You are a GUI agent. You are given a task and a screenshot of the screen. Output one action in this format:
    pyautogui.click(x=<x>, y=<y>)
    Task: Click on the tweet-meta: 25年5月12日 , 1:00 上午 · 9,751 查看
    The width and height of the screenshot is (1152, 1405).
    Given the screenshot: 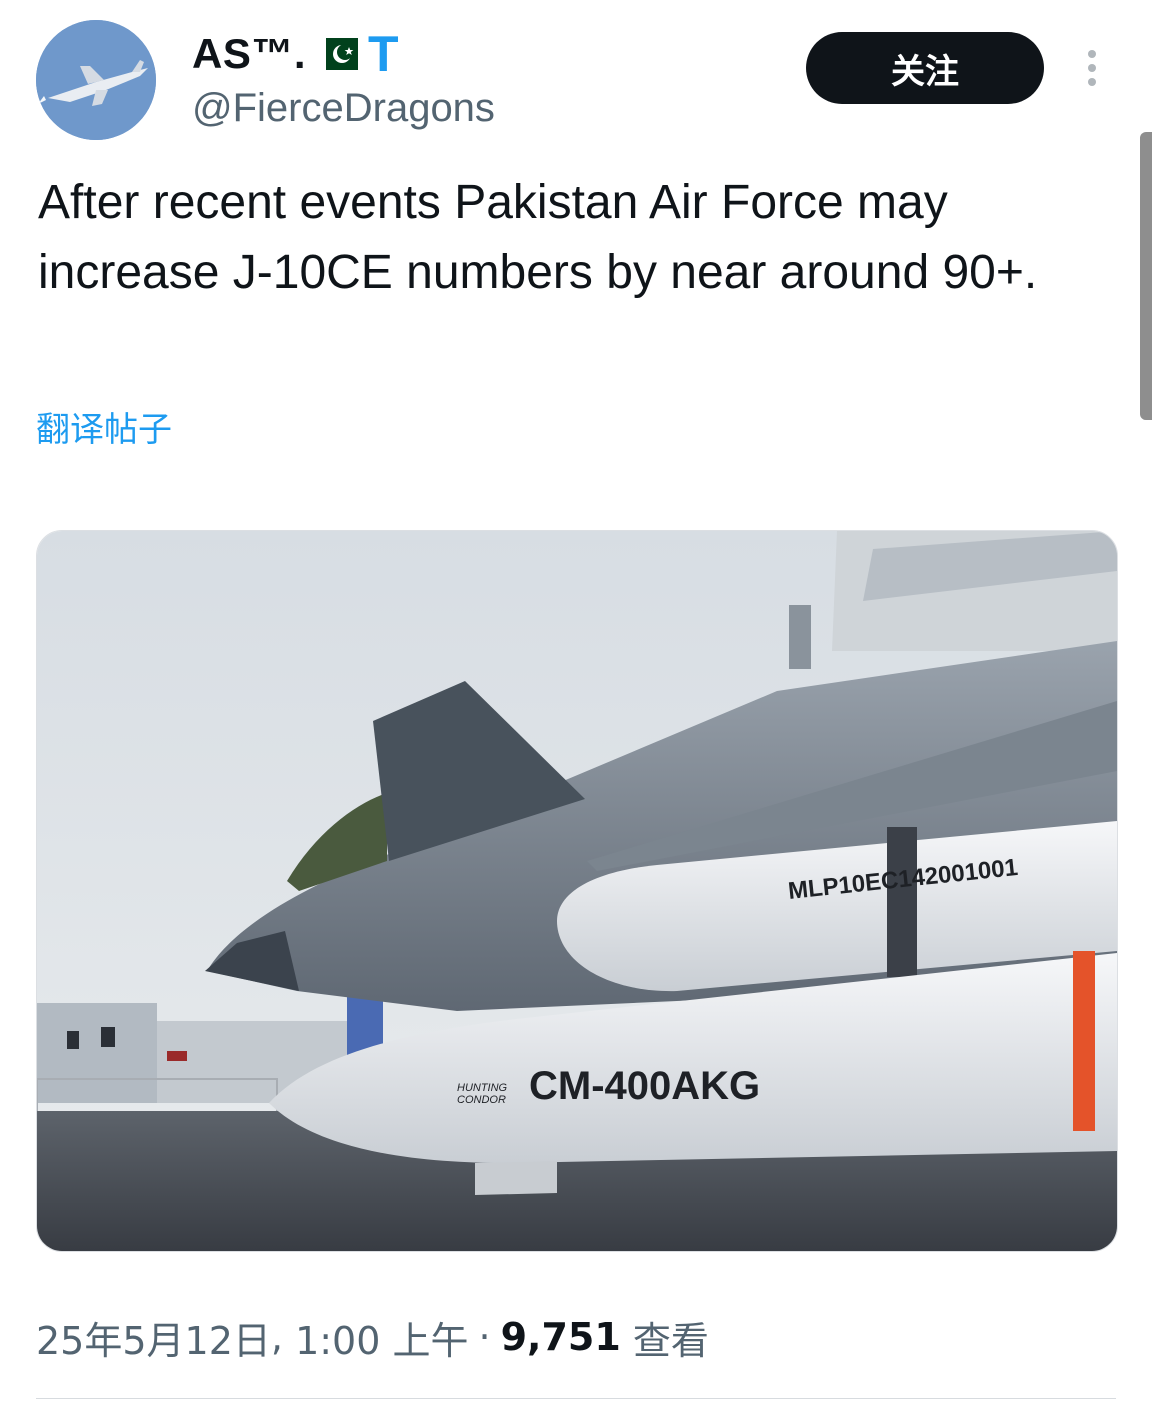 What is the action you would take?
    pyautogui.click(x=372, y=1337)
    